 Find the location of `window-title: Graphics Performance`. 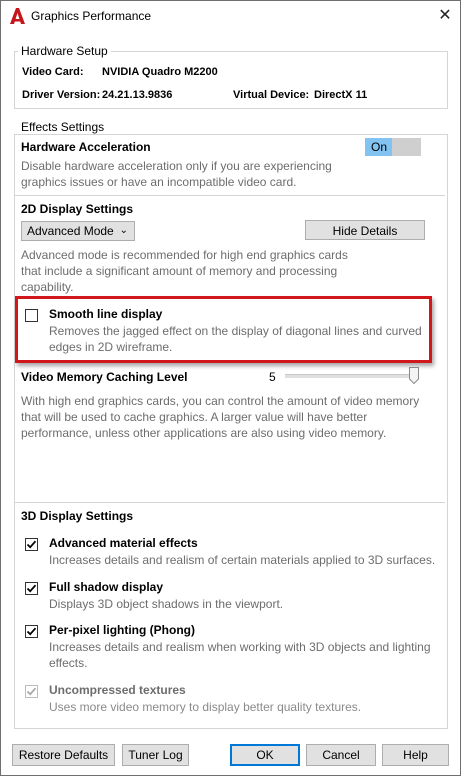

window-title: Graphics Performance is located at coordinates (91, 16).